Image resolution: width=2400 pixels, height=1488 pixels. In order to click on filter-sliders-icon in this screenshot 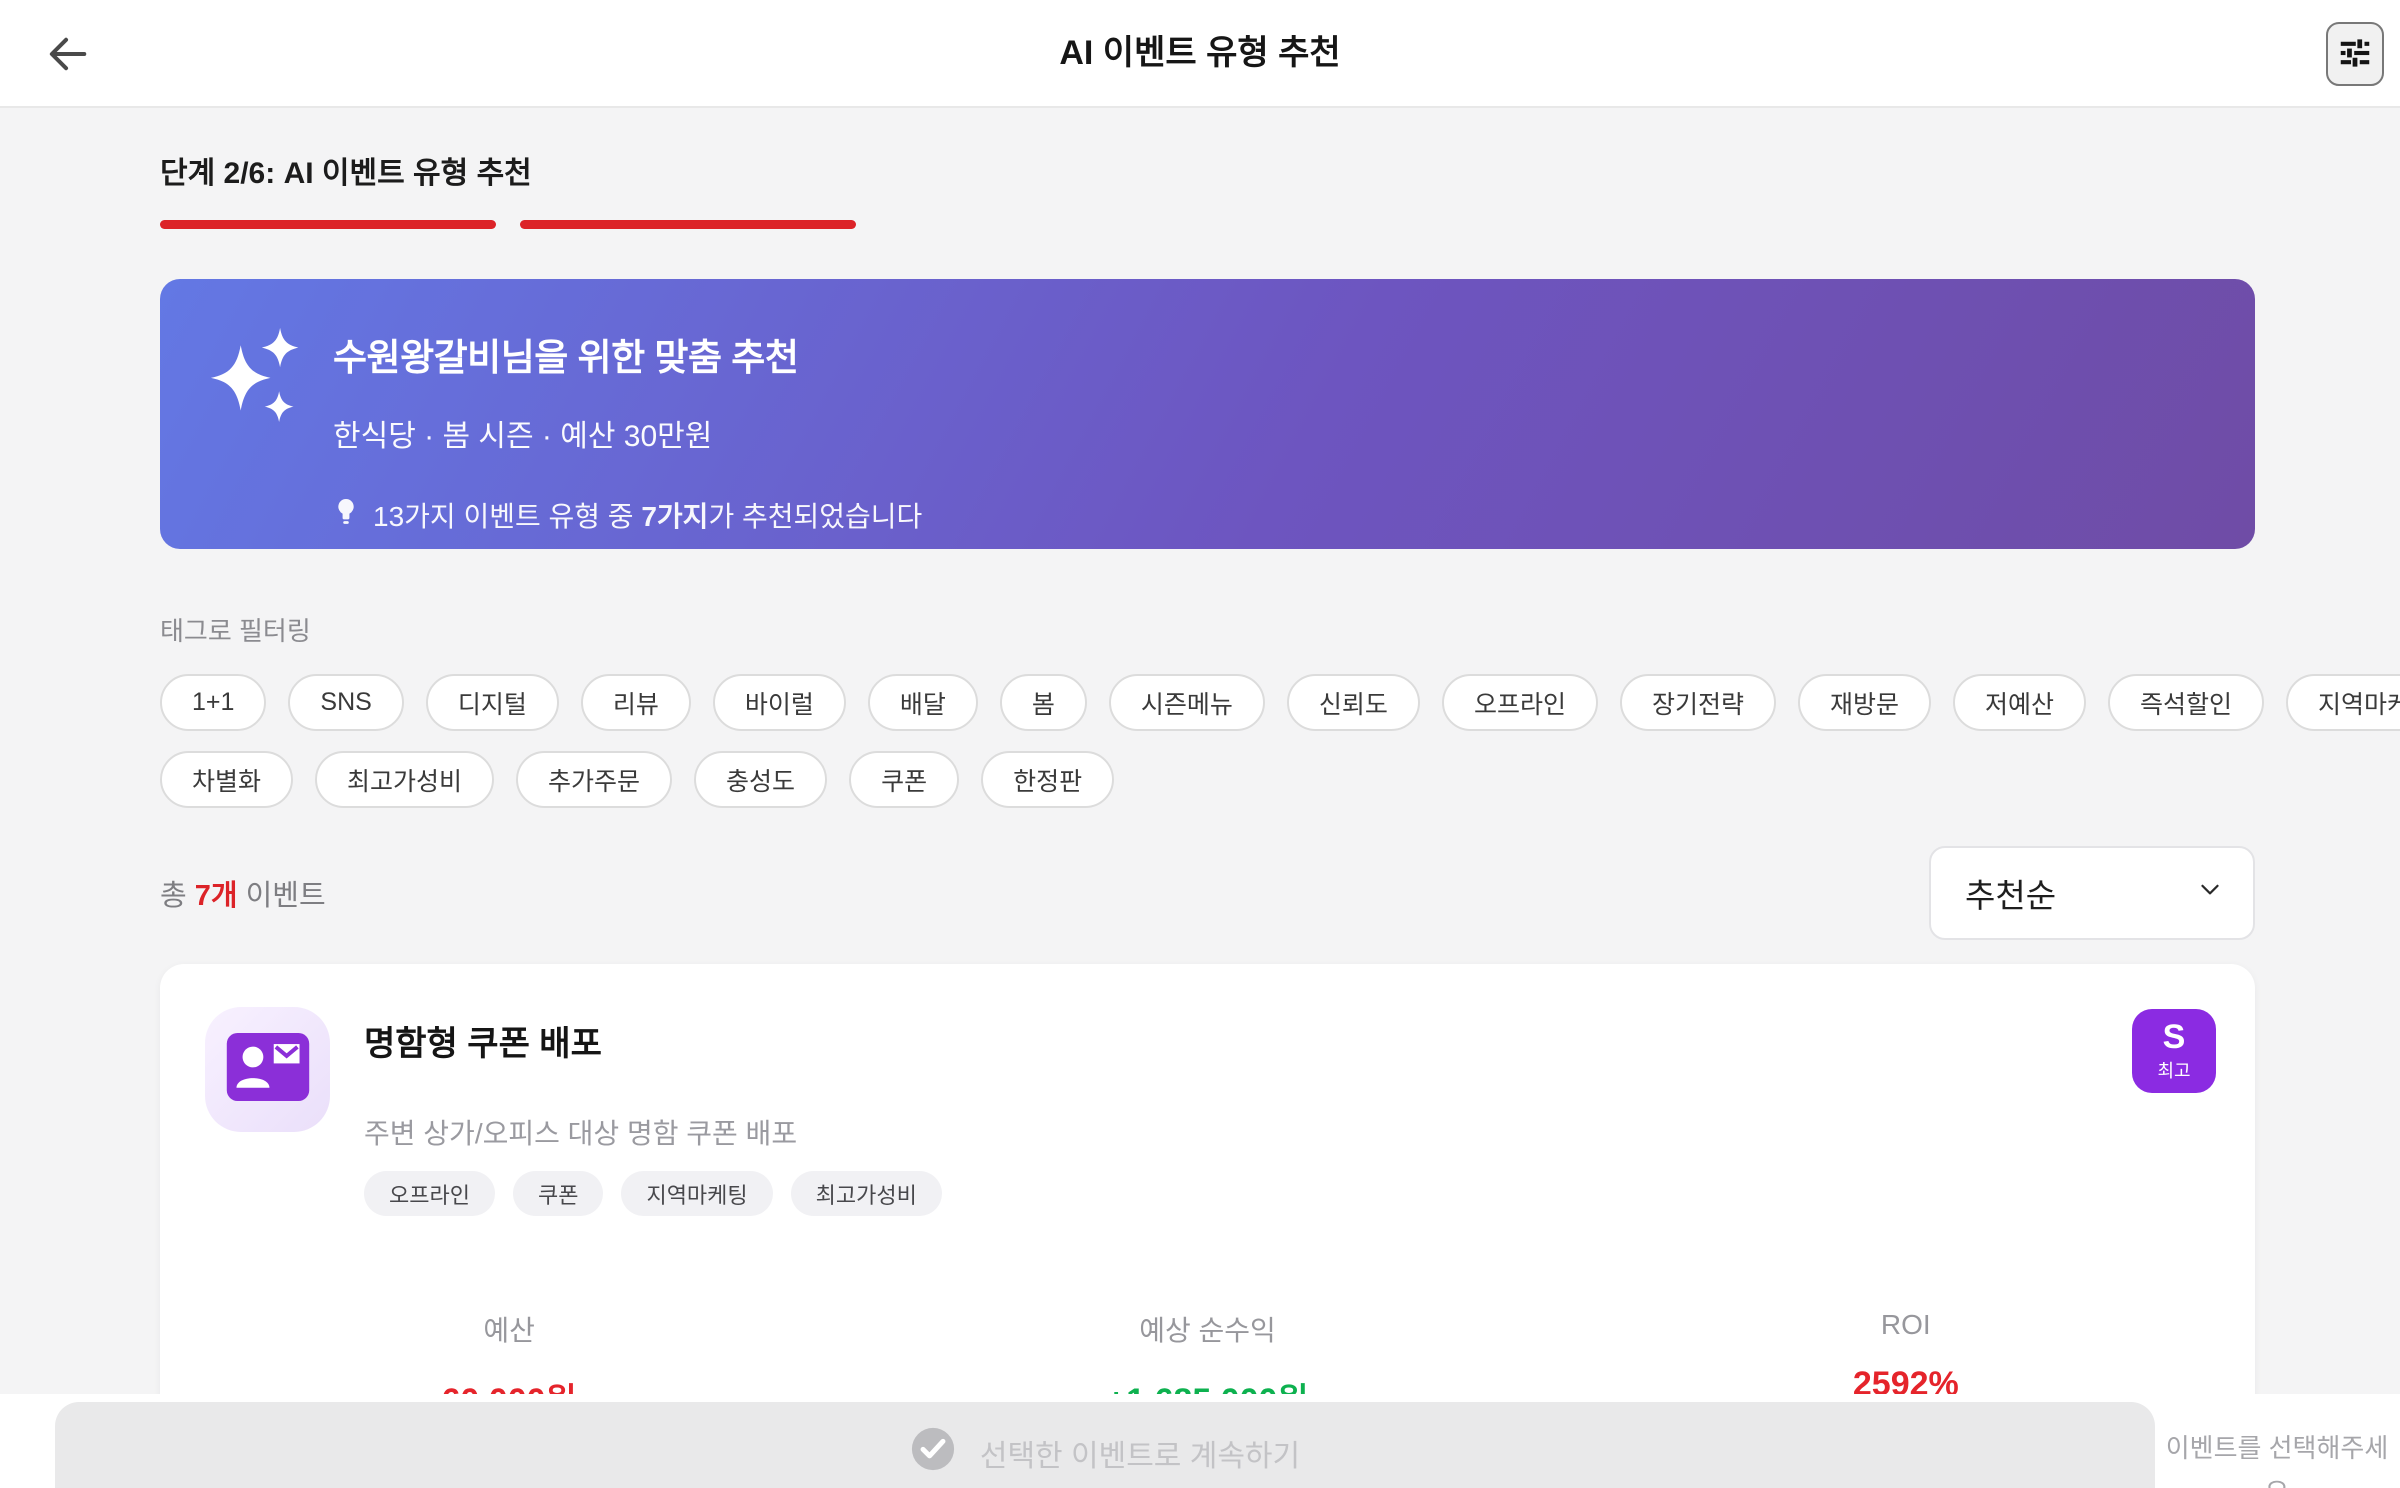, I will do `click(2355, 54)`.